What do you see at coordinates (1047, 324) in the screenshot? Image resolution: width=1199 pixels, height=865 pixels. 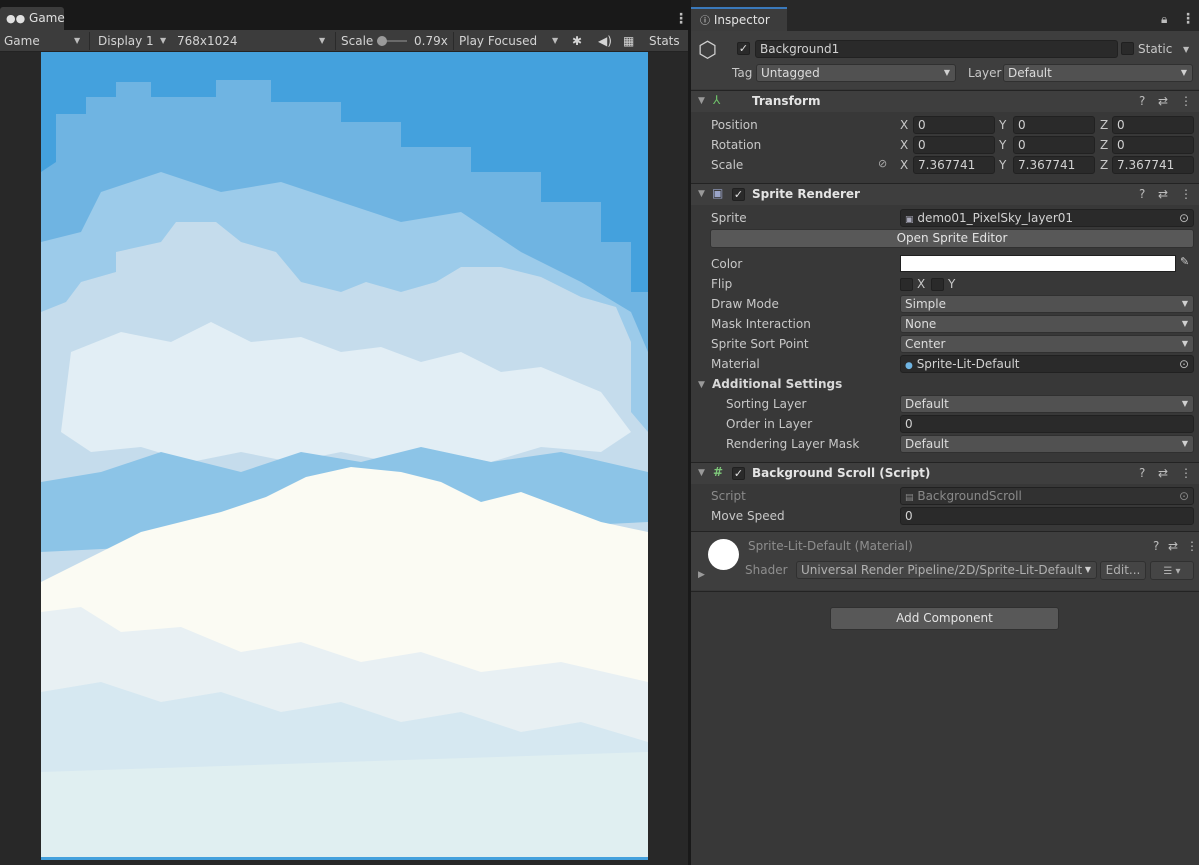 I see `mask-interaction-dropdown: None ▼` at bounding box center [1047, 324].